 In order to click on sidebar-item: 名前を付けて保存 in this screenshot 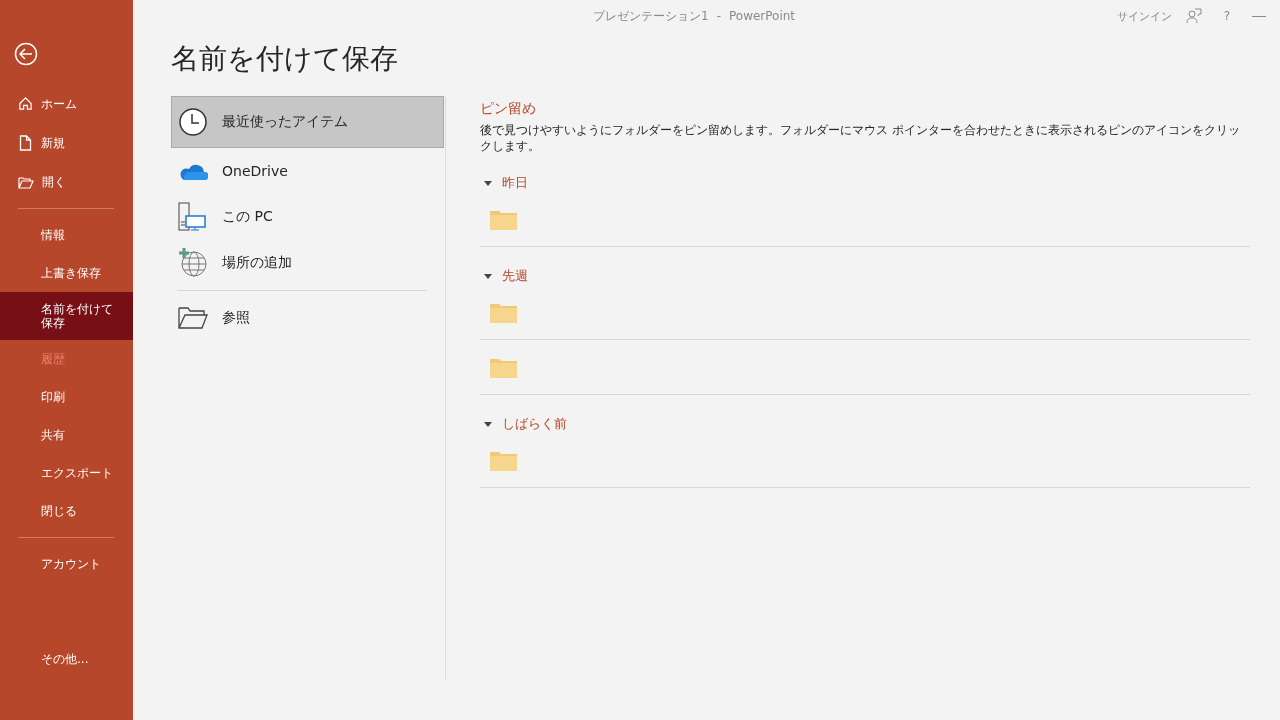, I will do `click(66, 316)`.